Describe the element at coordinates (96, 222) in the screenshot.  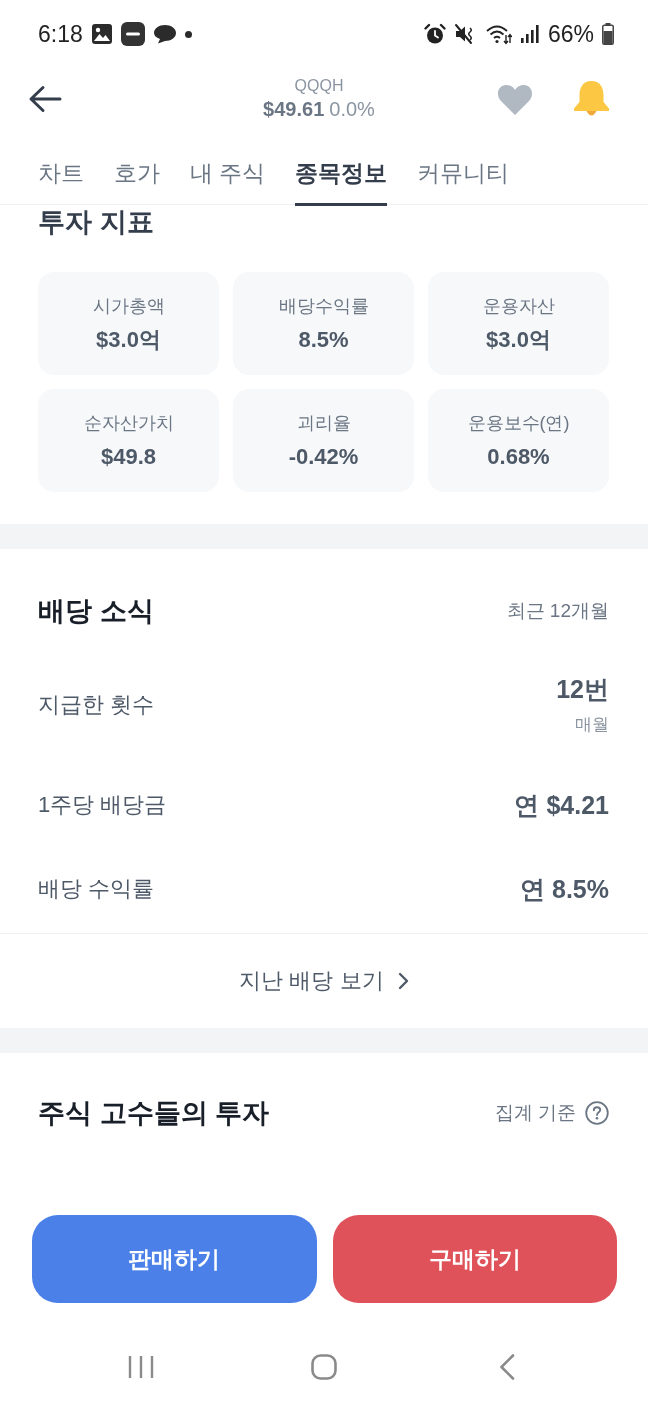
I see `section-title: 투자 지표` at that location.